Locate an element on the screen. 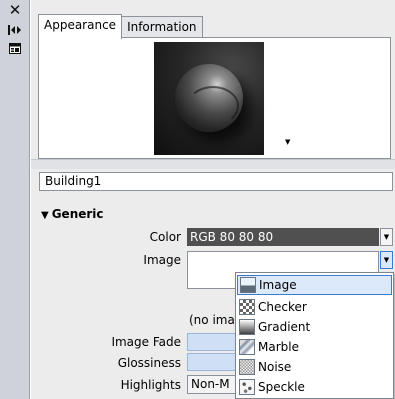 This screenshot has width=395, height=399. tab-appearance: Appearance is located at coordinates (80, 26).